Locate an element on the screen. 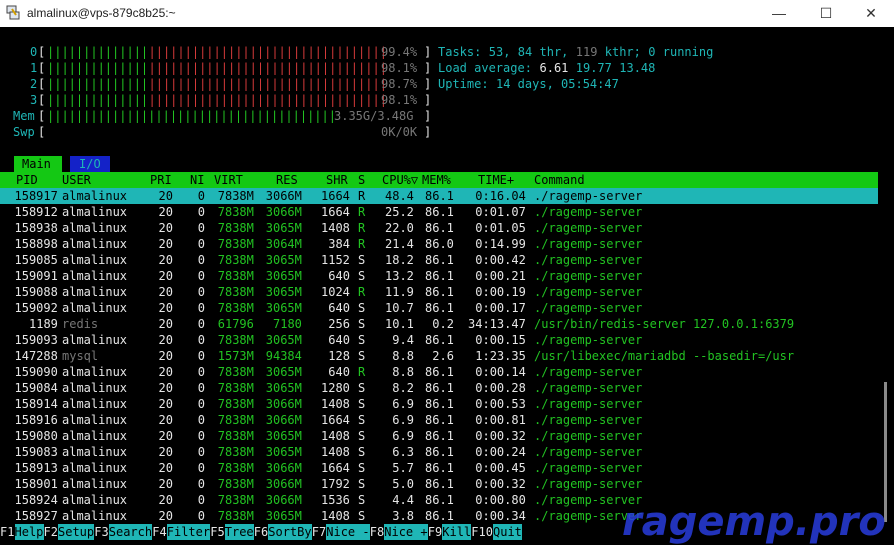 This screenshot has height=545, width=894. cell-cpu: 22.0 is located at coordinates (399, 228).